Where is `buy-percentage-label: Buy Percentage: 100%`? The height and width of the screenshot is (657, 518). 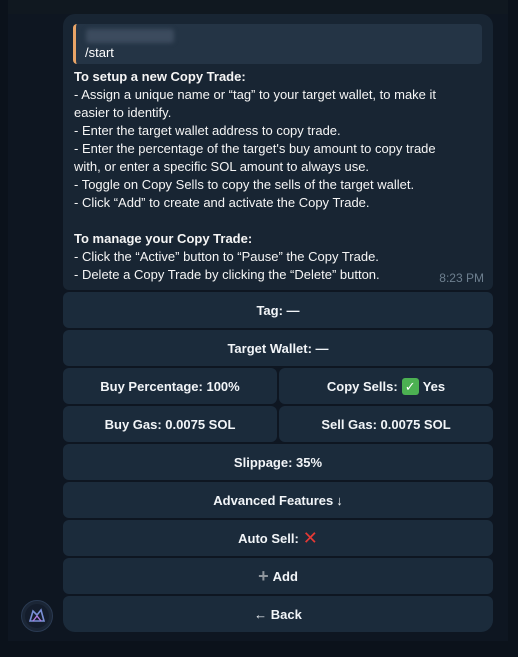 buy-percentage-label: Buy Percentage: 100% is located at coordinates (170, 386).